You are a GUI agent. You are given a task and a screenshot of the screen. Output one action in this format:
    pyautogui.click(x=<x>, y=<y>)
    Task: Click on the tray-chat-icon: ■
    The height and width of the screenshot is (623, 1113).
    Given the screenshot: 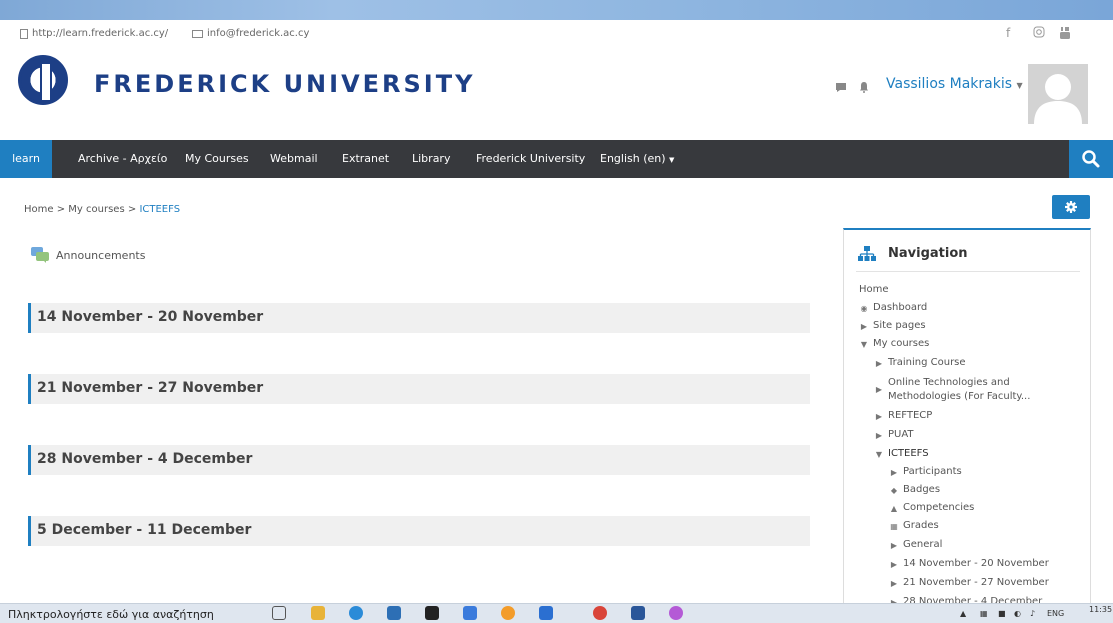 What is the action you would take?
    pyautogui.click(x=1002, y=613)
    